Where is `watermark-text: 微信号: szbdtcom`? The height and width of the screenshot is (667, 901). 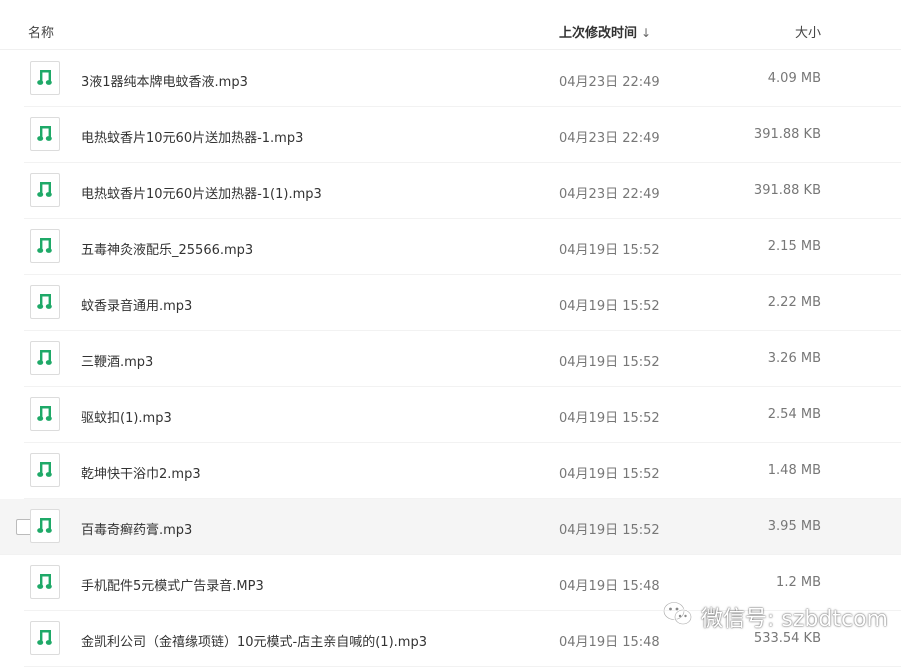
watermark-text: 微信号: szbdtcom is located at coordinates (794, 619).